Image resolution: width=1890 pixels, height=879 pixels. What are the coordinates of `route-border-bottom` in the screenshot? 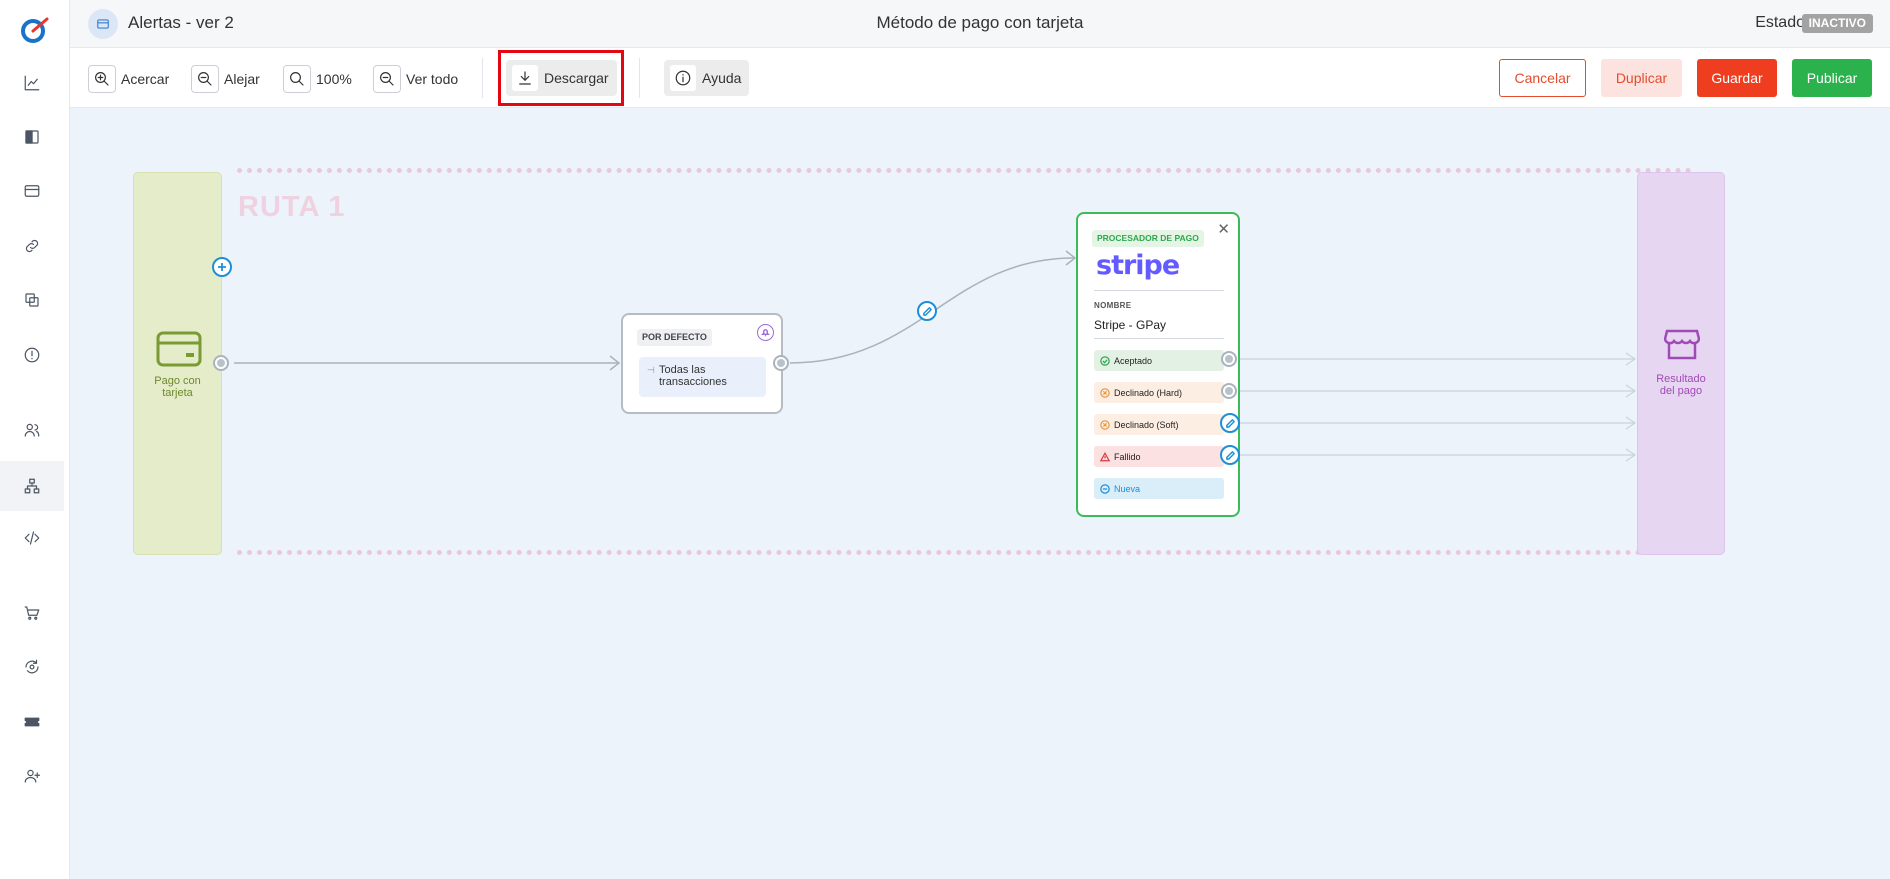 It's located at (964, 552).